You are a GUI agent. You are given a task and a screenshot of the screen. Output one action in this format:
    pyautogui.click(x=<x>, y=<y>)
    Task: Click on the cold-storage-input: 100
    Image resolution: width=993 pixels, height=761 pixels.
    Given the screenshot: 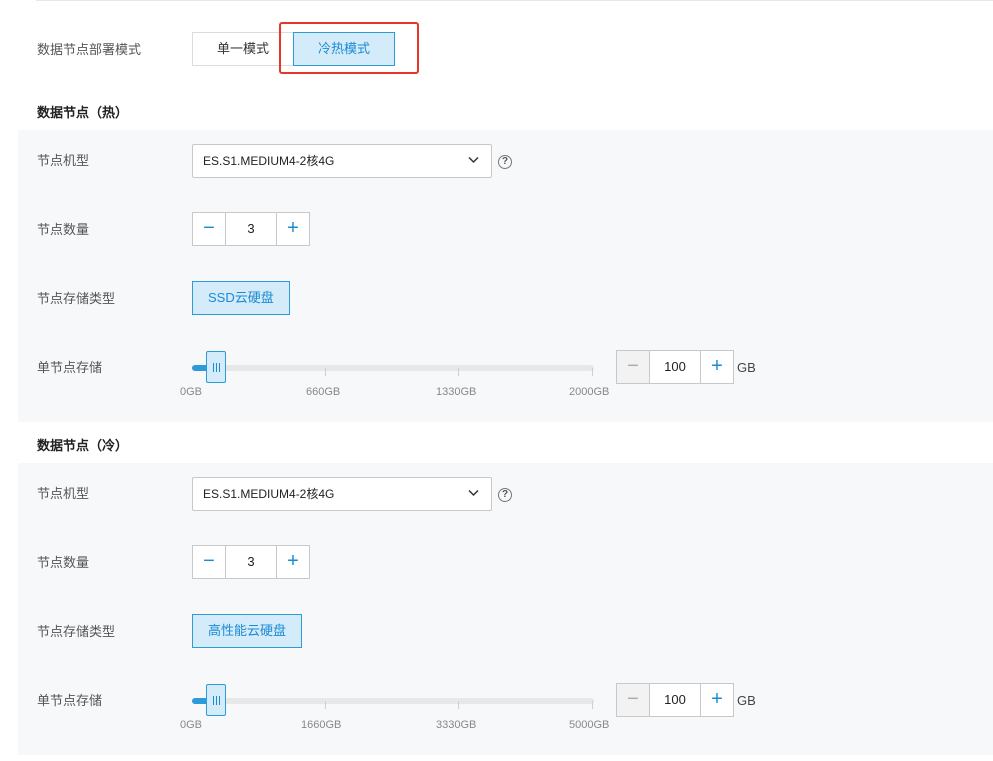 What is the action you would take?
    pyautogui.click(x=675, y=700)
    